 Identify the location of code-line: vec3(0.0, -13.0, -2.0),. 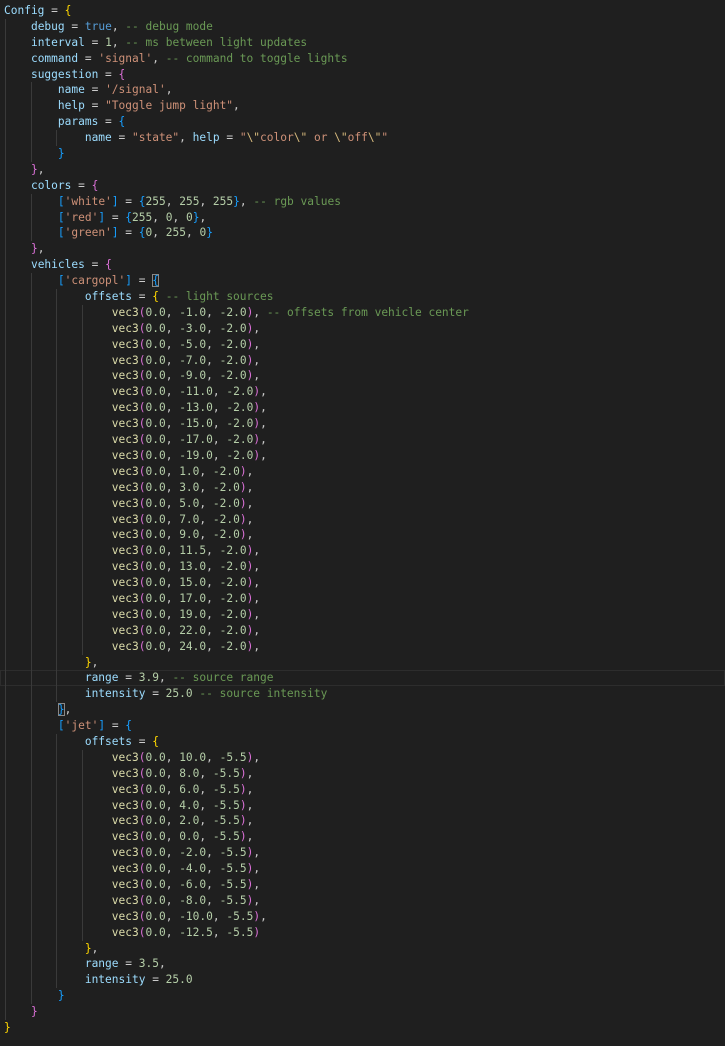
(362, 408).